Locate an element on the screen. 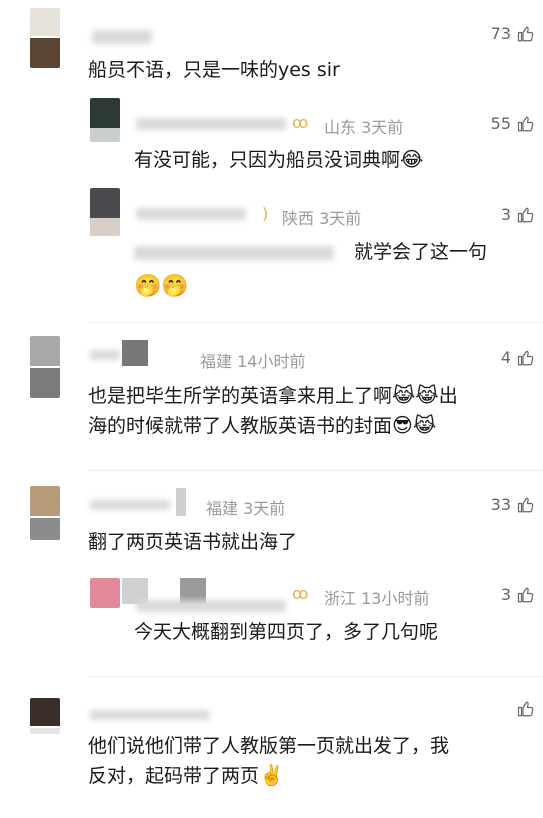 This screenshot has height=818, width=543. like-button is located at coordinates (526, 709).